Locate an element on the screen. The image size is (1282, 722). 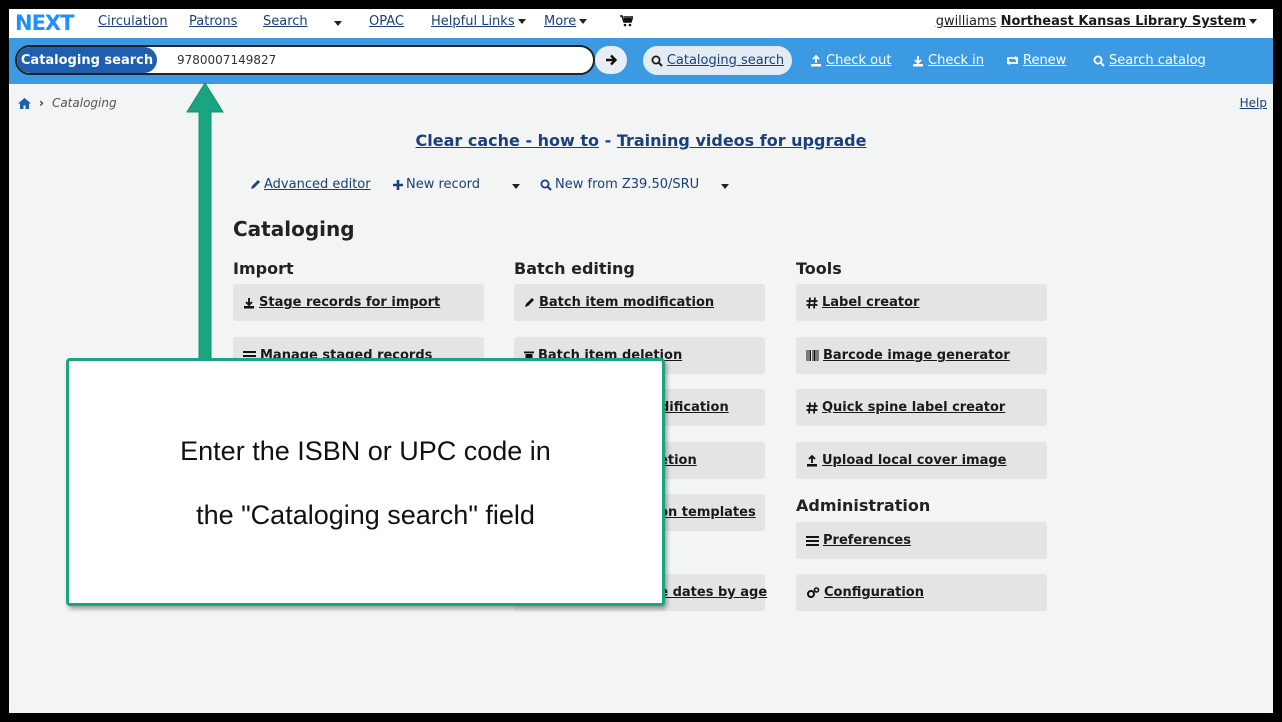
configuration-button: Configuration is located at coordinates (921, 592).